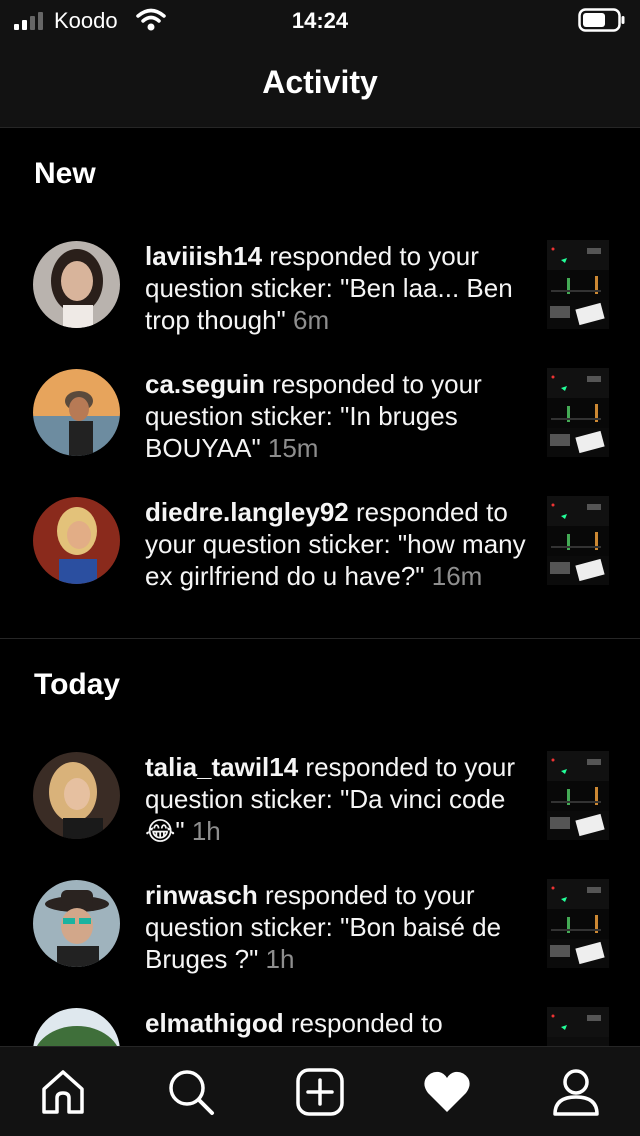 The height and width of the screenshot is (1136, 640). What do you see at coordinates (293, 448) in the screenshot?
I see `activity-time: 15m` at bounding box center [293, 448].